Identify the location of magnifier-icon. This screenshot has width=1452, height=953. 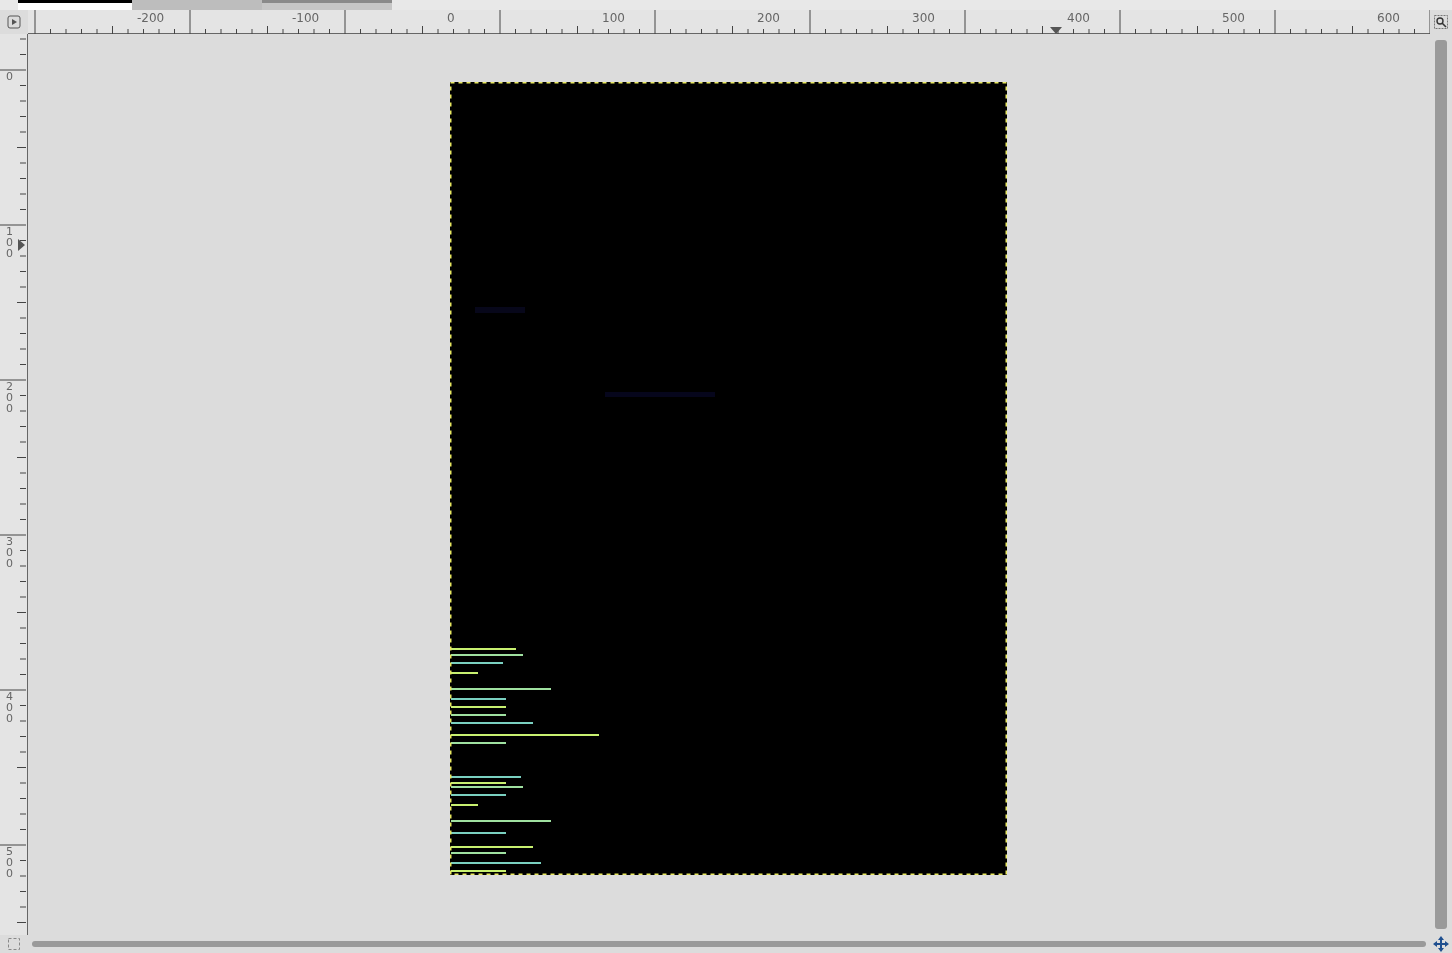
(1441, 22).